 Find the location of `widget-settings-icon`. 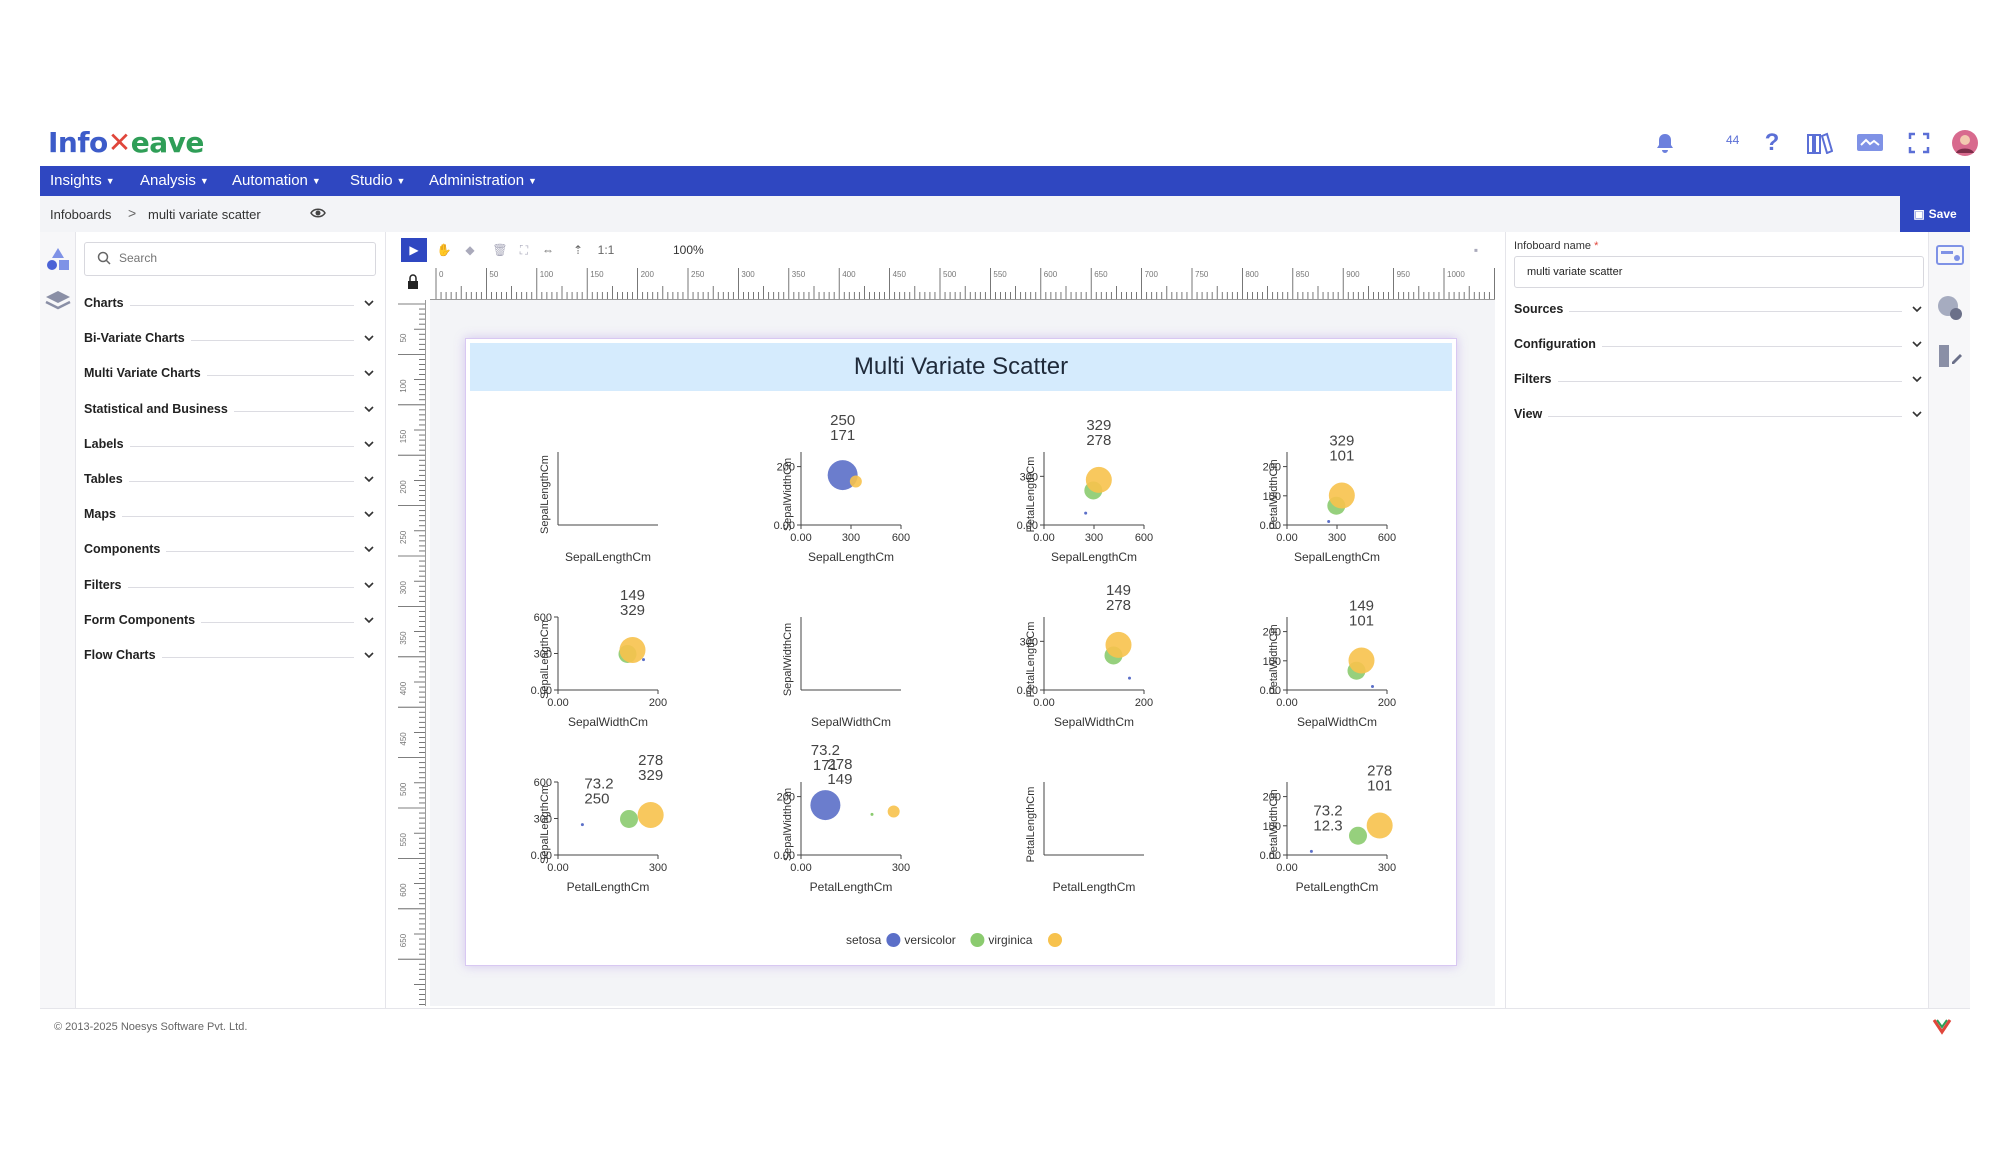

widget-settings-icon is located at coordinates (1950, 258).